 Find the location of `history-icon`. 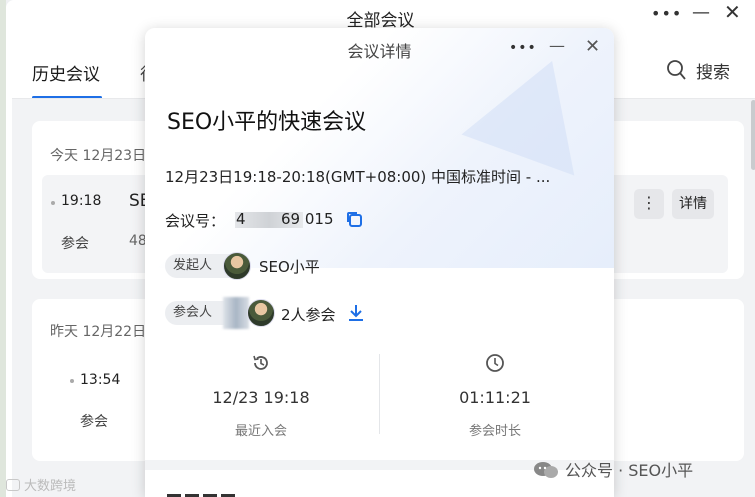

history-icon is located at coordinates (260, 362).